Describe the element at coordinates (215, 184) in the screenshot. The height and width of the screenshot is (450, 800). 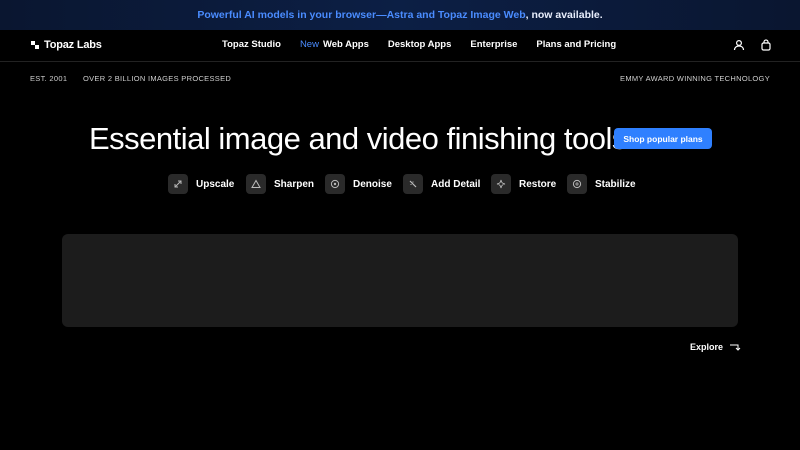
I see `feature-label: Upscale` at that location.